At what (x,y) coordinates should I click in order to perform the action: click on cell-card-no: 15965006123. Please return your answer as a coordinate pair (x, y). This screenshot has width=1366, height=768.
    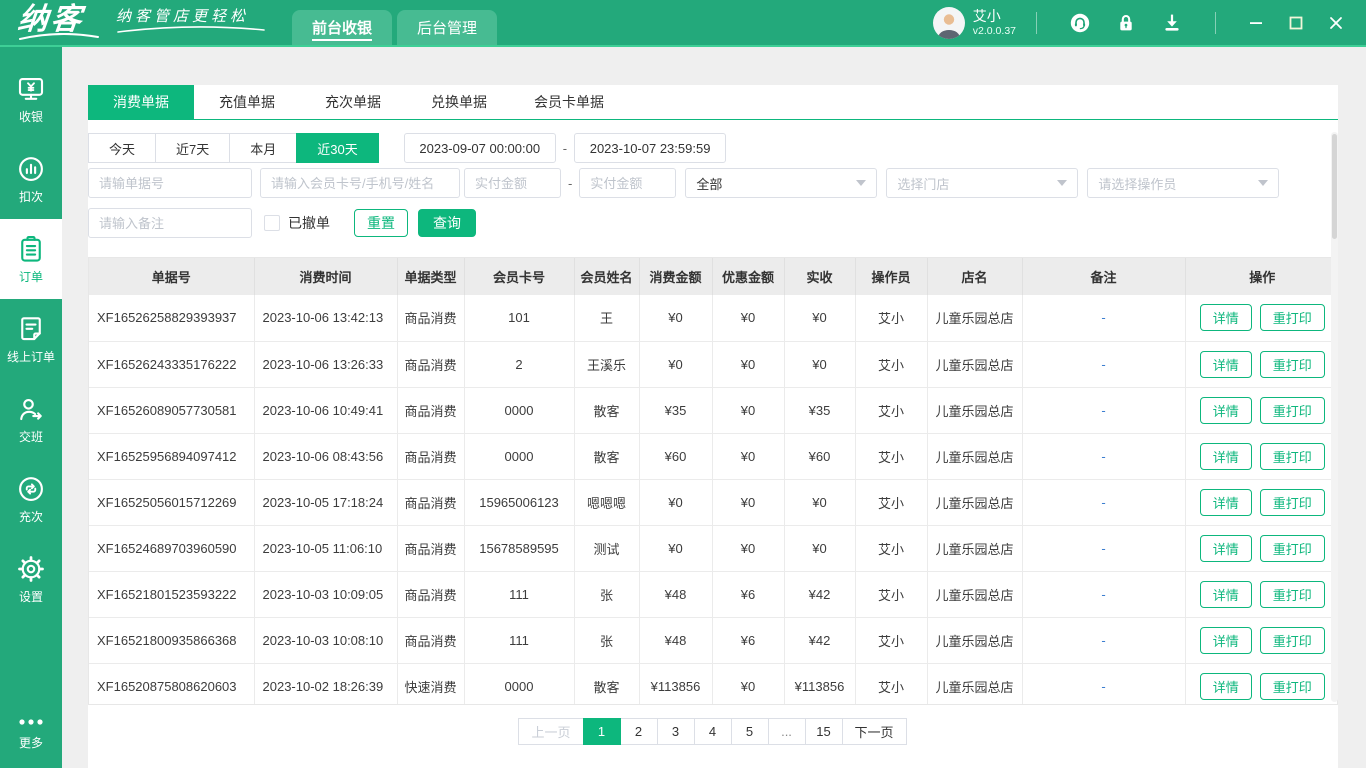
    Looking at the image, I should click on (519, 502).